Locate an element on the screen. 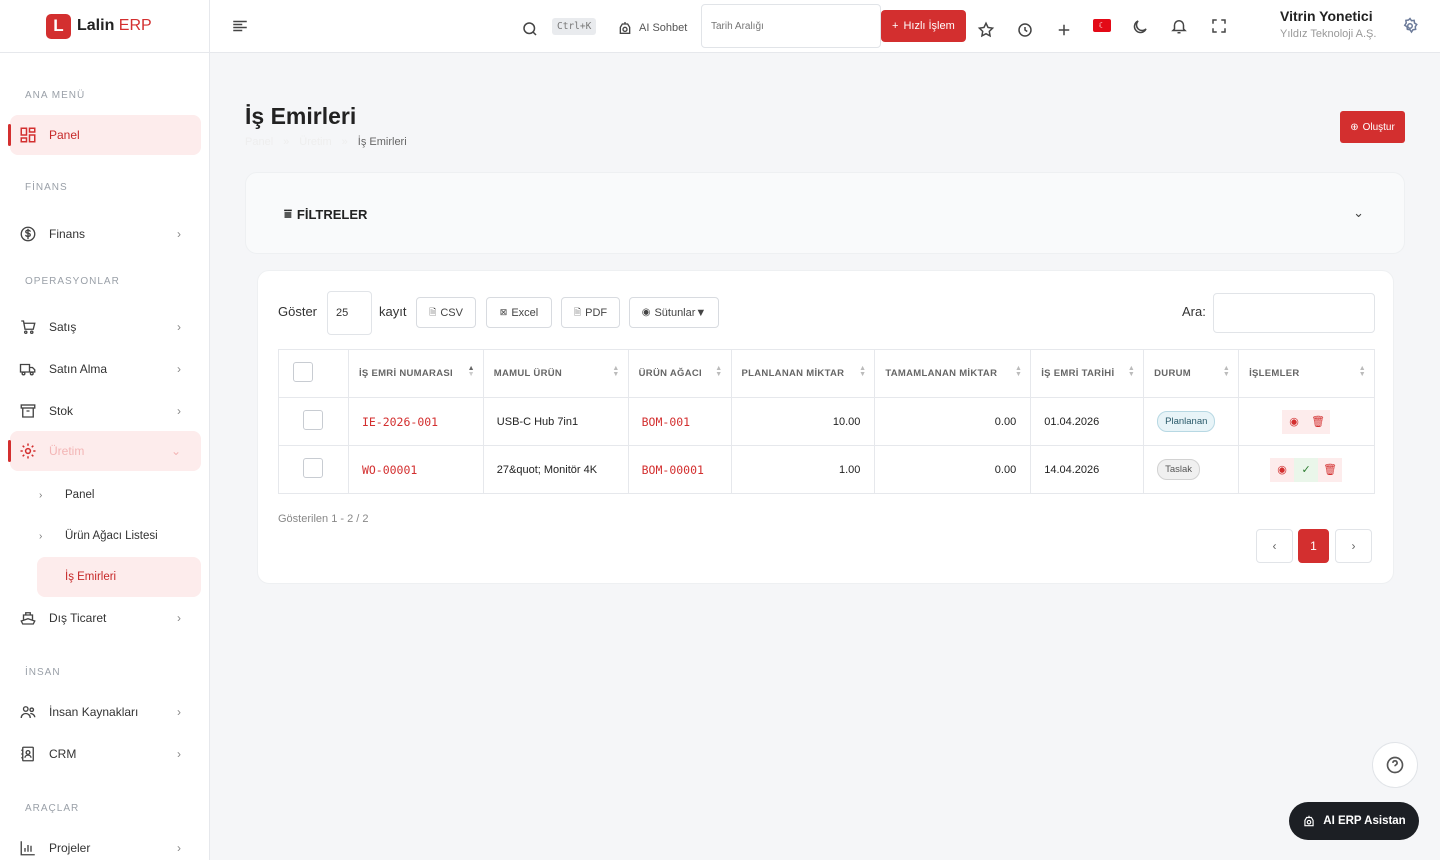 The image size is (1440, 860). section-people: İNSAN is located at coordinates (43, 672).